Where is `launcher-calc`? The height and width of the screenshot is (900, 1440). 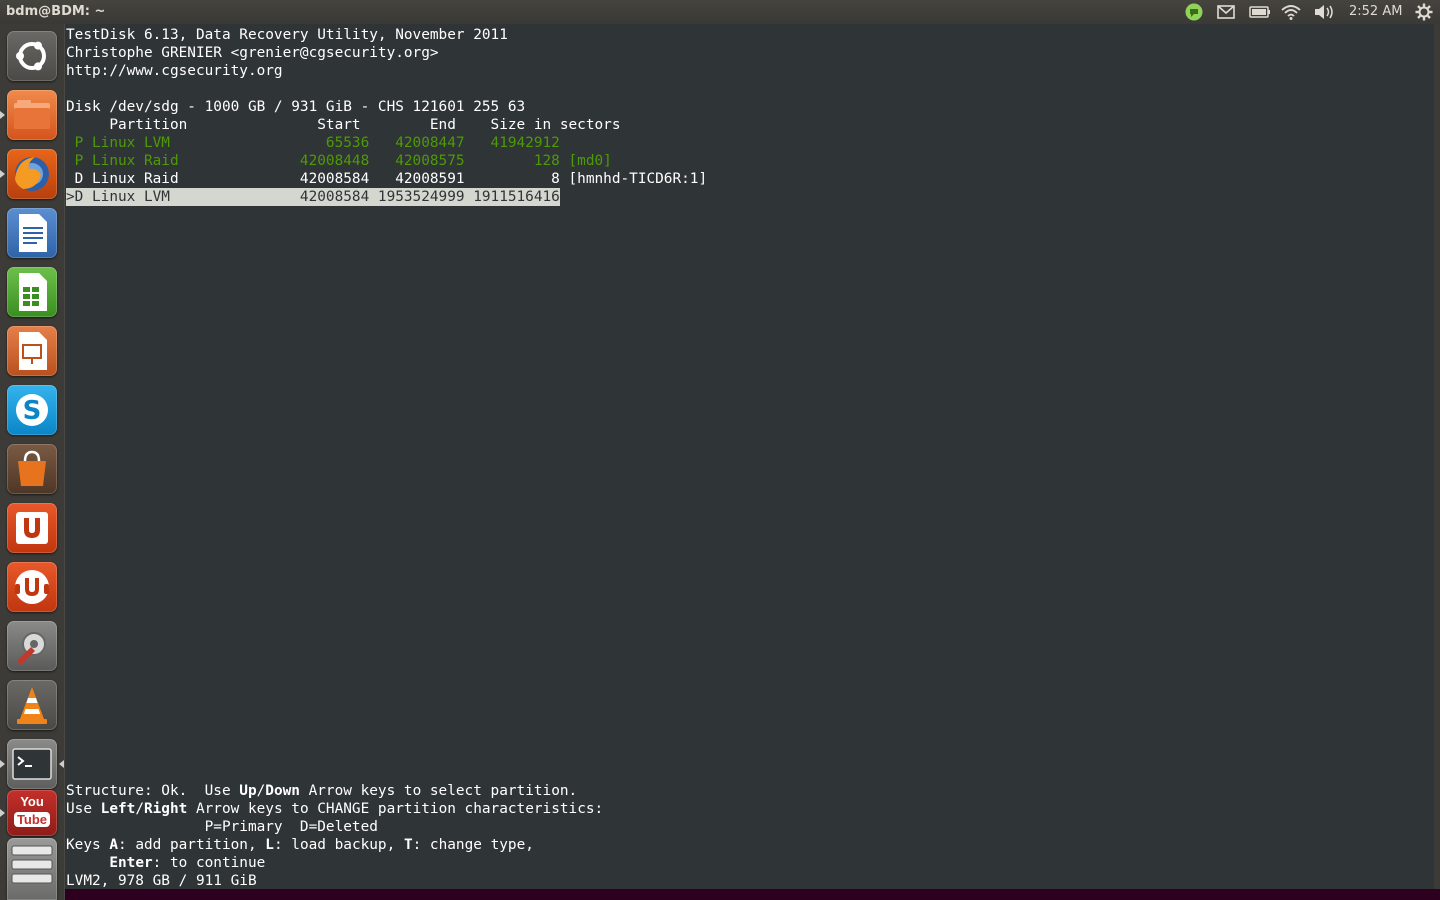 launcher-calc is located at coordinates (32, 292).